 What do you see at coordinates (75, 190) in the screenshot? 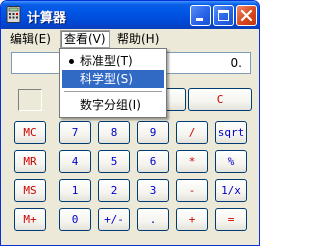
I see `digit-1-button: 1` at bounding box center [75, 190].